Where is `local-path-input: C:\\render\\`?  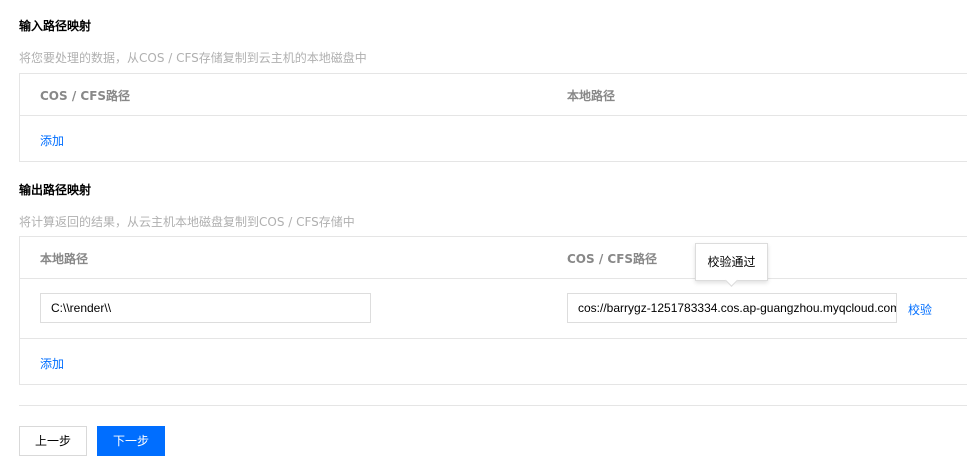 local-path-input: C:\\render\\ is located at coordinates (205, 308).